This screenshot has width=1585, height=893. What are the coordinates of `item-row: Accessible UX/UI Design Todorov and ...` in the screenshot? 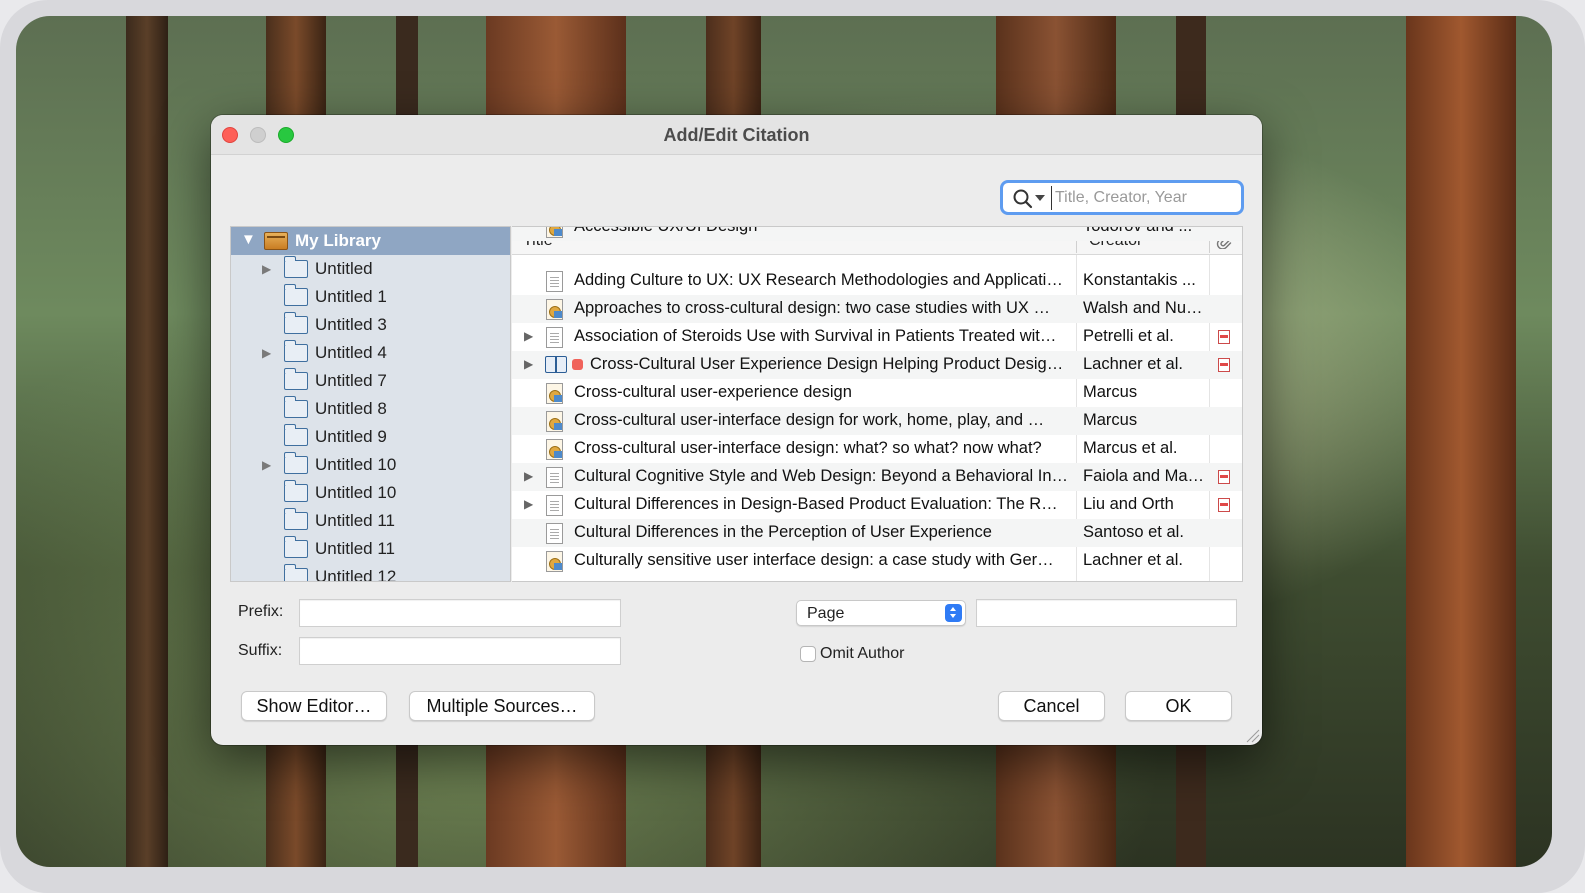 It's located at (877, 234).